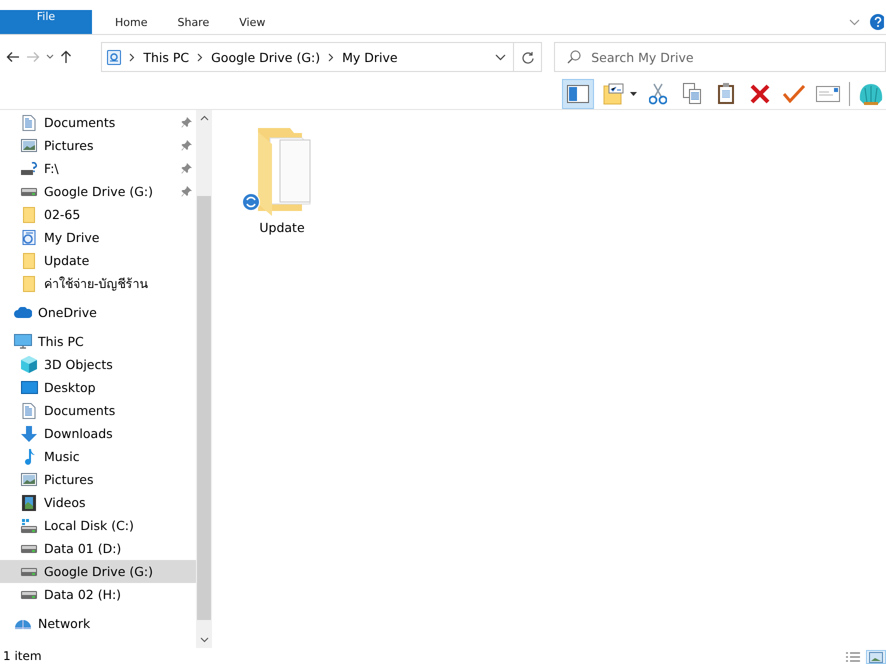 The height and width of the screenshot is (664, 886). I want to click on computer-icon, so click(23, 341).